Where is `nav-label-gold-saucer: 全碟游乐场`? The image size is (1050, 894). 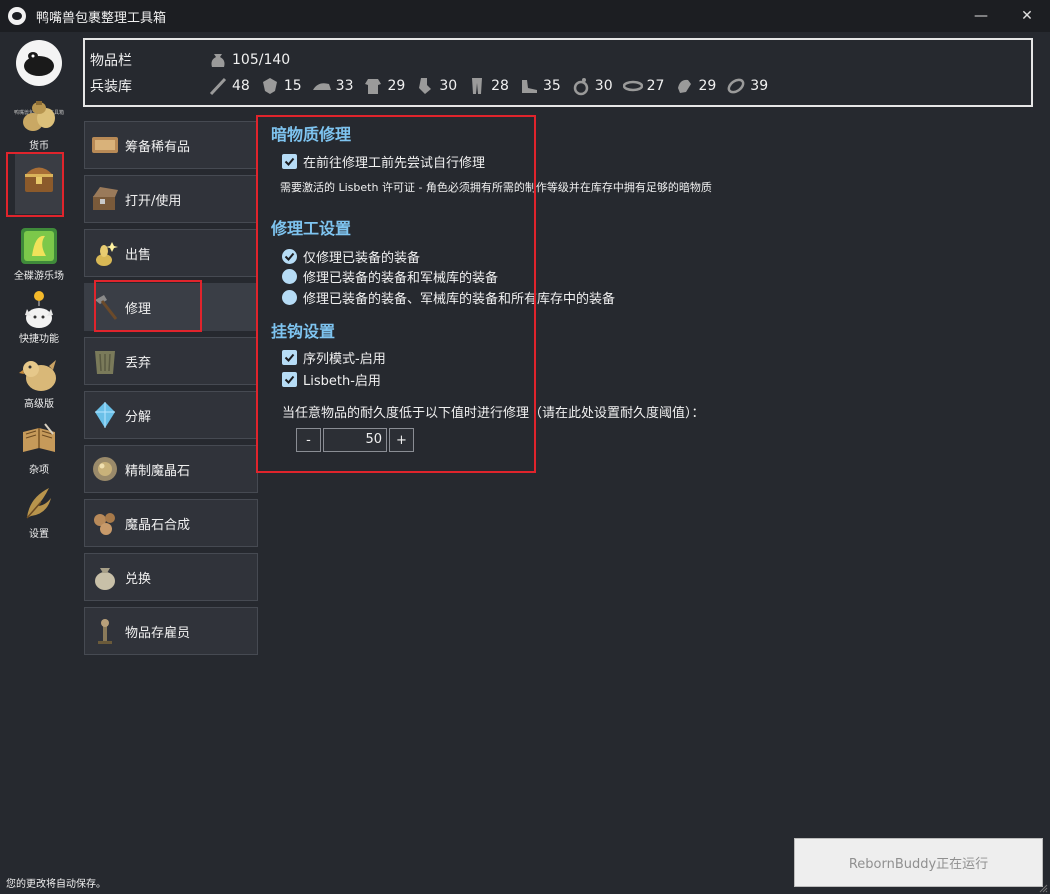
nav-label-gold-saucer: 全碟游乐场 is located at coordinates (39, 276).